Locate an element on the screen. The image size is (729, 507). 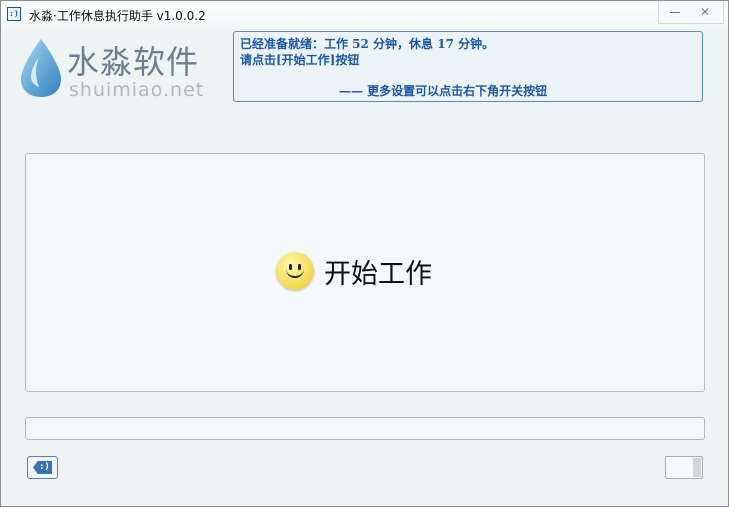
notice-settings-hint: —— 更多设置可以点击右下角开关按钮 is located at coordinates (443, 91).